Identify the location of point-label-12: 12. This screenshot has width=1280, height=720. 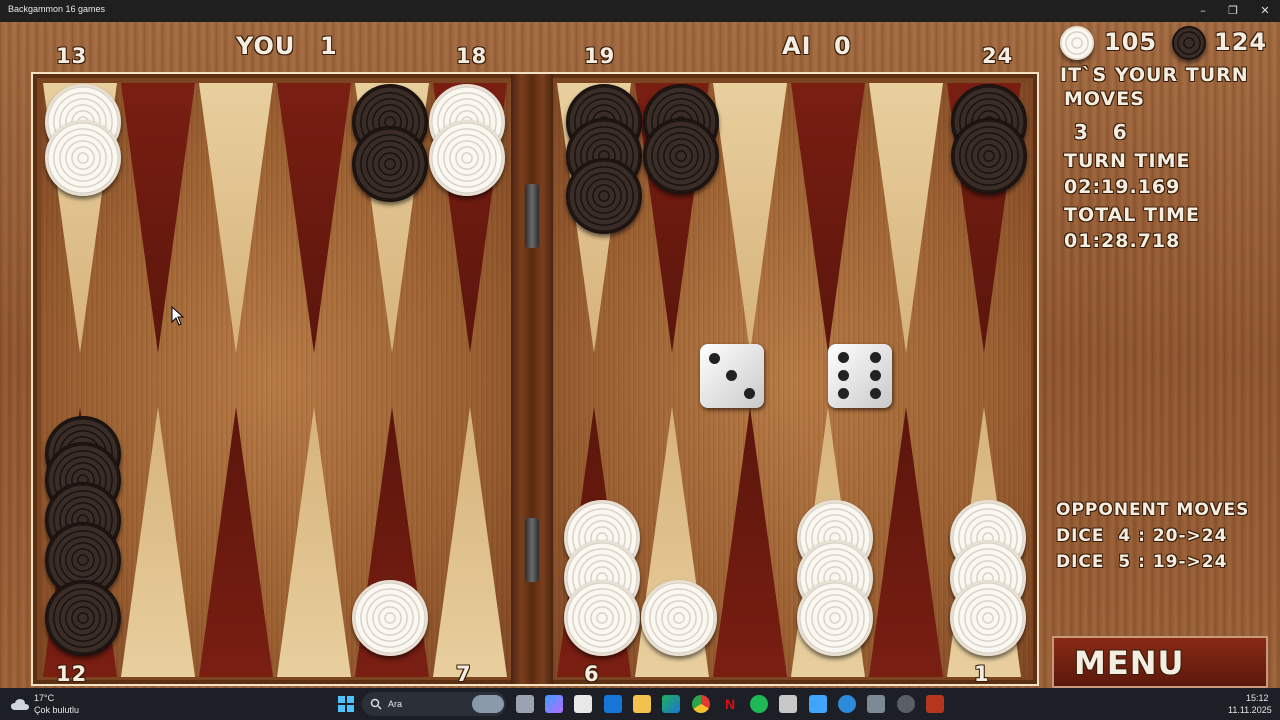
(72, 674).